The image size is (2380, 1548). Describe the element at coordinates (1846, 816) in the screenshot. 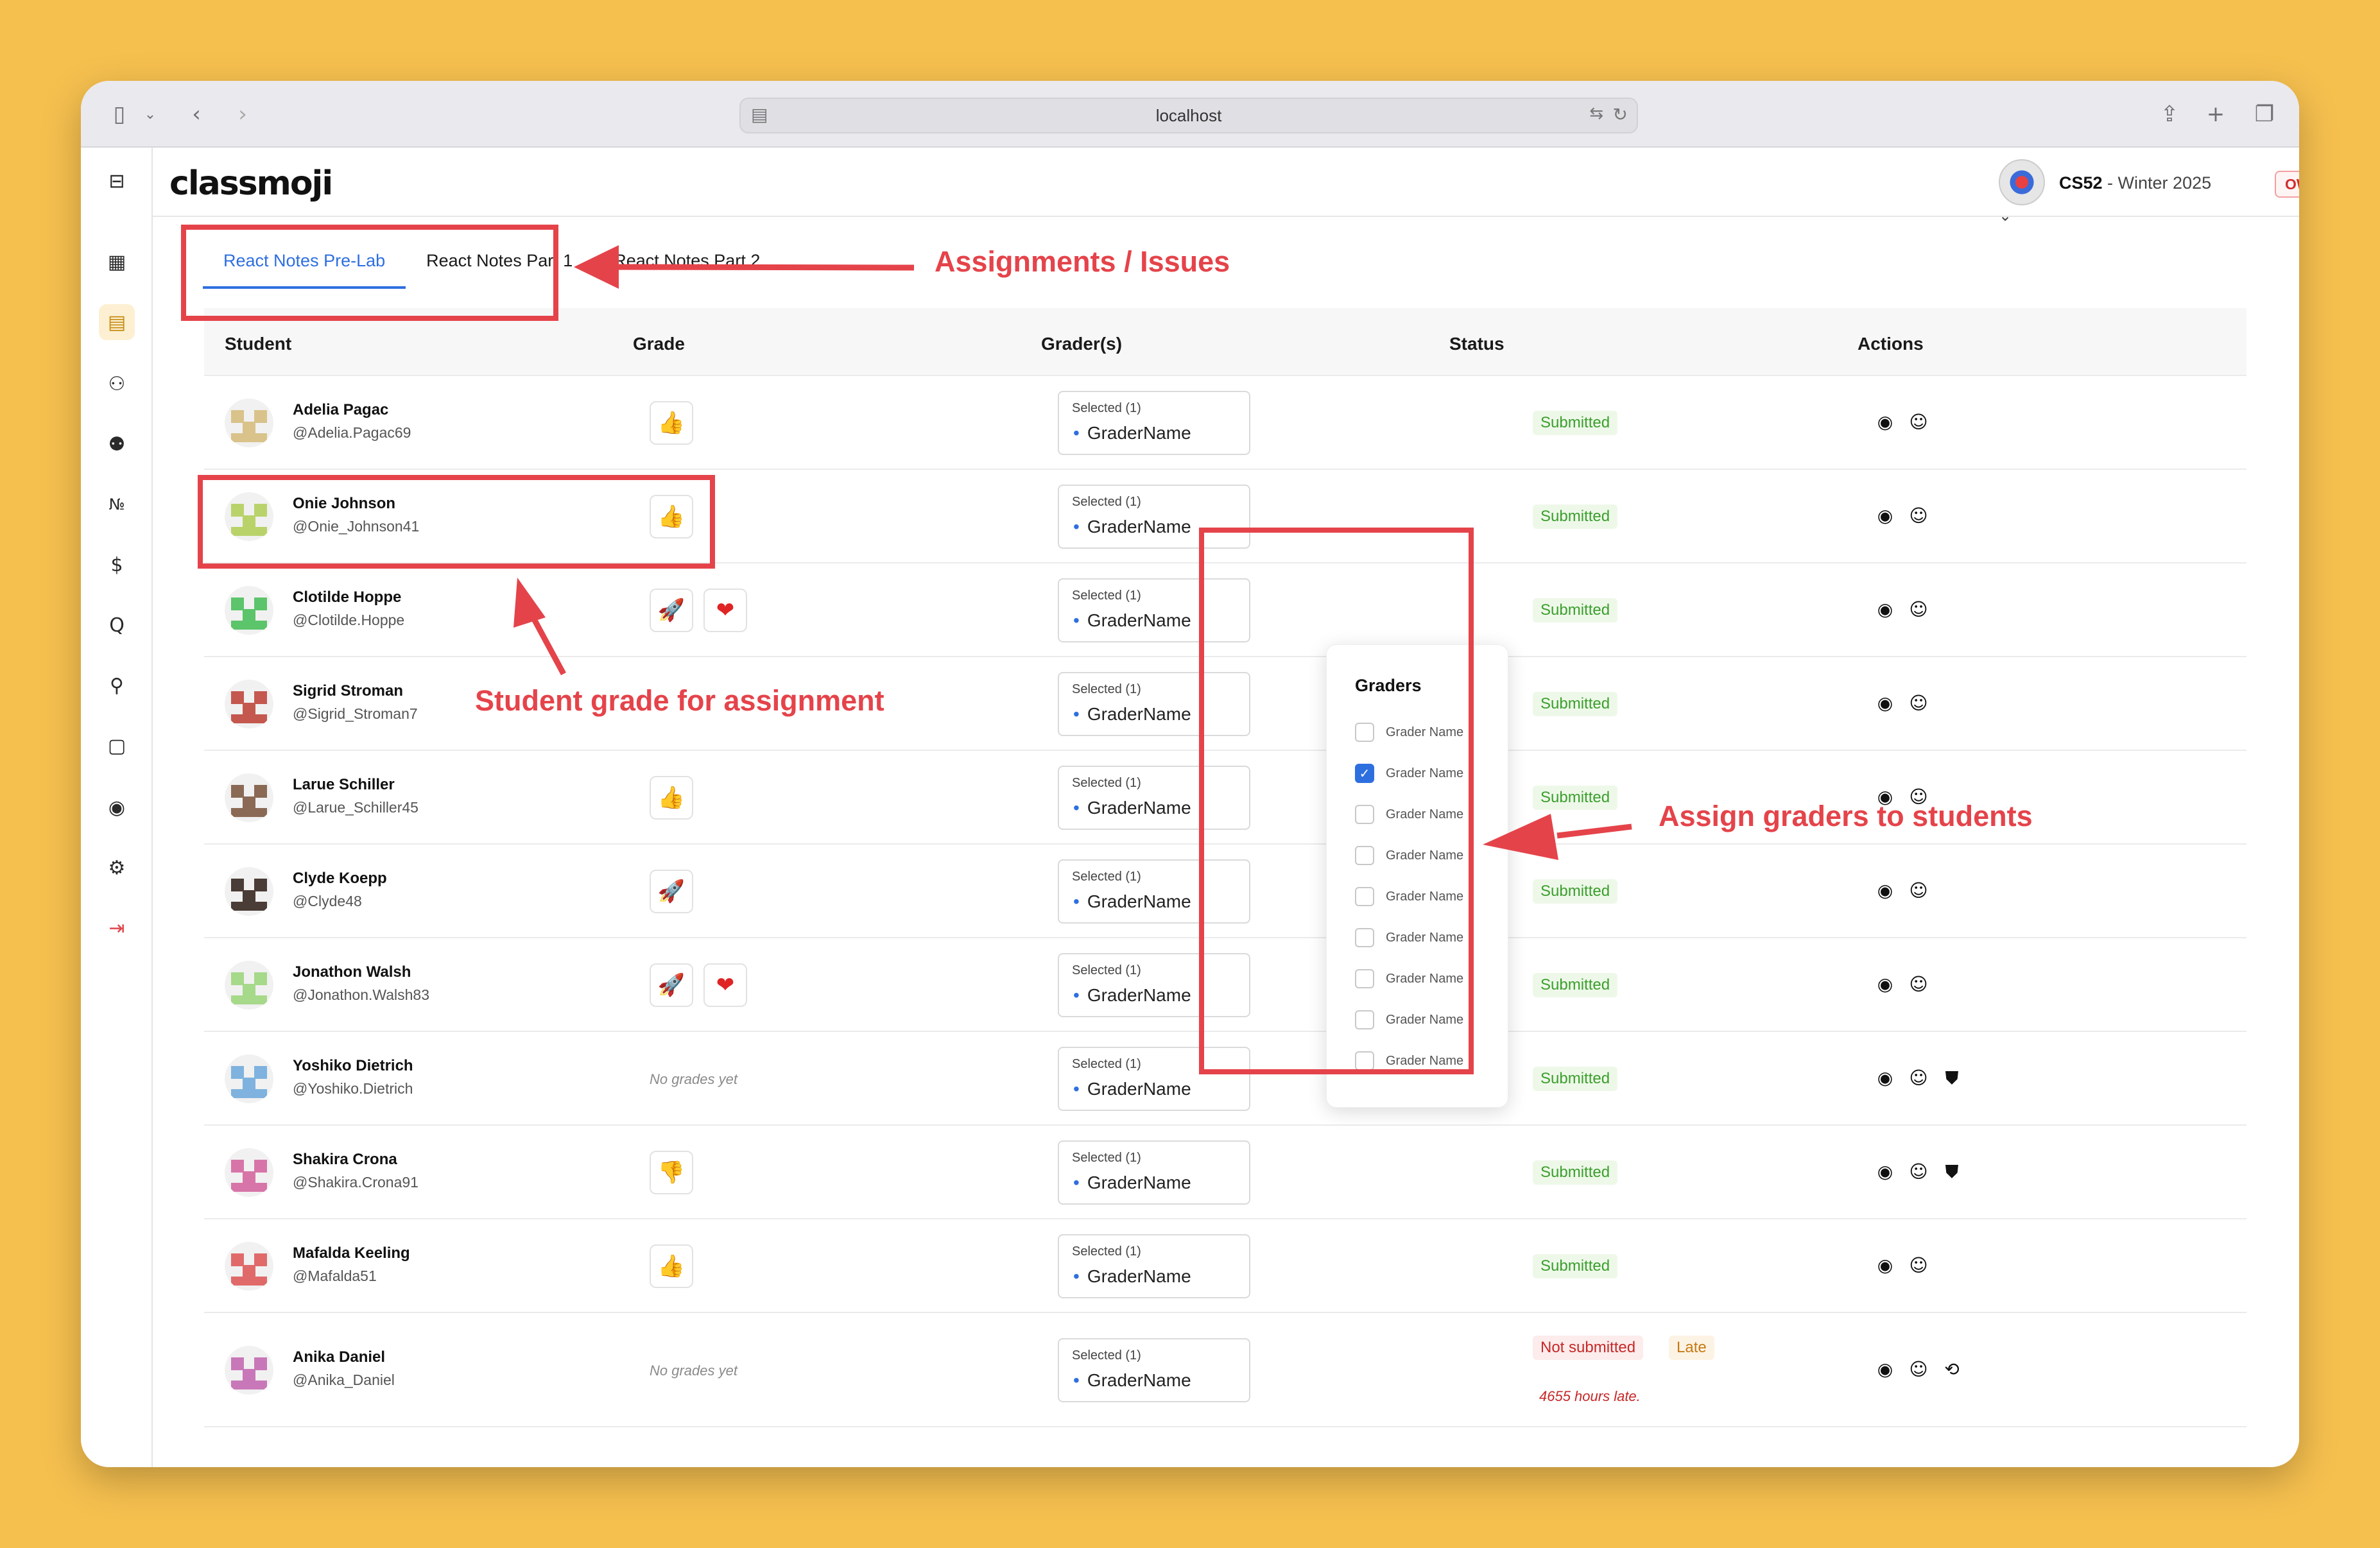

I see `annotation-assign-graders: Assign graders to students` at that location.